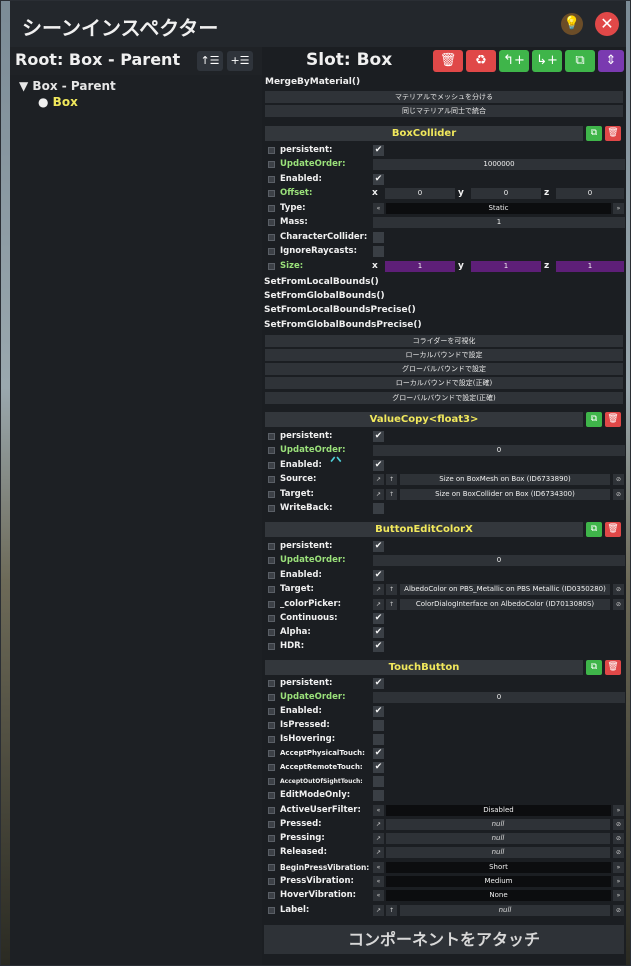 The width and height of the screenshot is (631, 966). What do you see at coordinates (506, 266) in the screenshot?
I see `size-y-input: 1` at bounding box center [506, 266].